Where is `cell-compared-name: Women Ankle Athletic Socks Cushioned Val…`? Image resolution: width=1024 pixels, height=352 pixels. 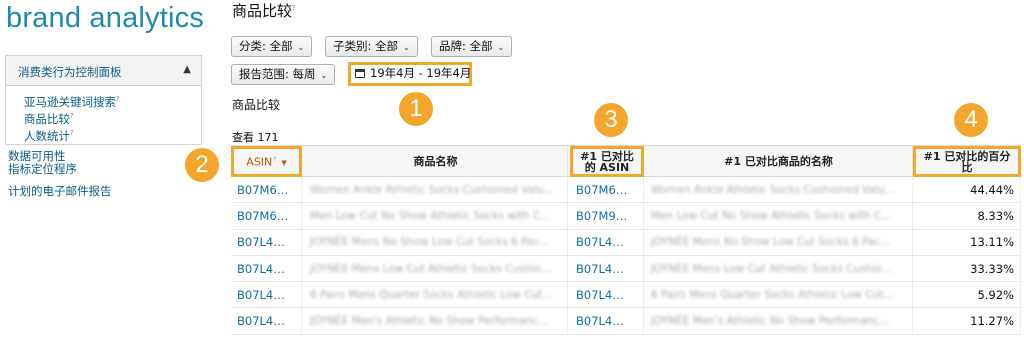 cell-compared-name: Women Ankle Athletic Socks Cushioned Val… is located at coordinates (779, 190).